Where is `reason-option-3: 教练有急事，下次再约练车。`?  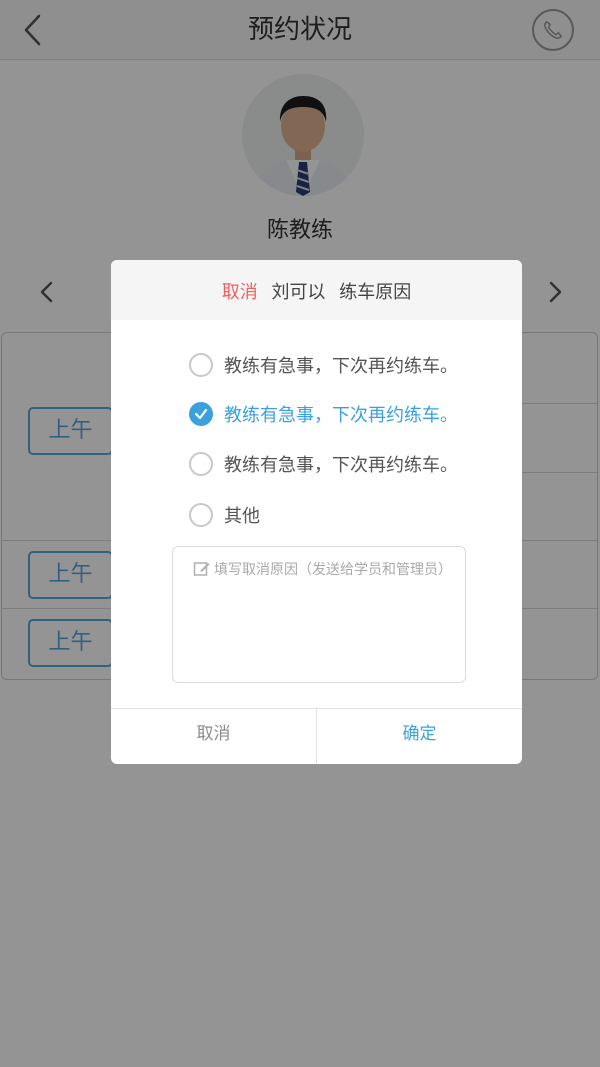
reason-option-3: 教练有急事，下次再约练车。 is located at coordinates (323, 464).